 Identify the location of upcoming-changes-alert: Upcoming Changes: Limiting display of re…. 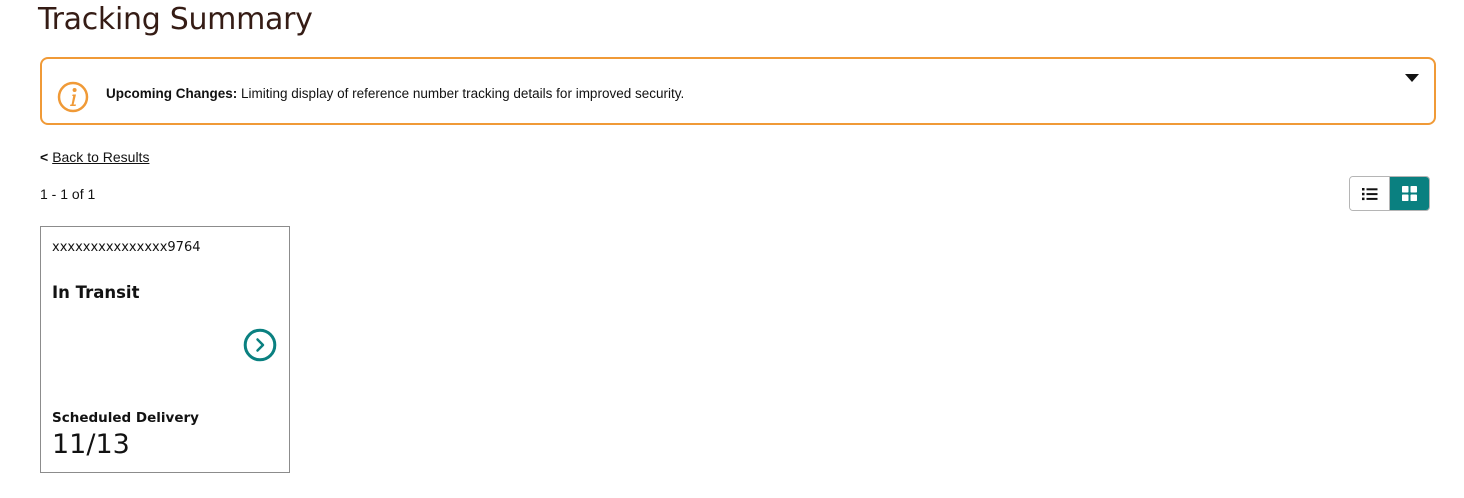
(738, 91).